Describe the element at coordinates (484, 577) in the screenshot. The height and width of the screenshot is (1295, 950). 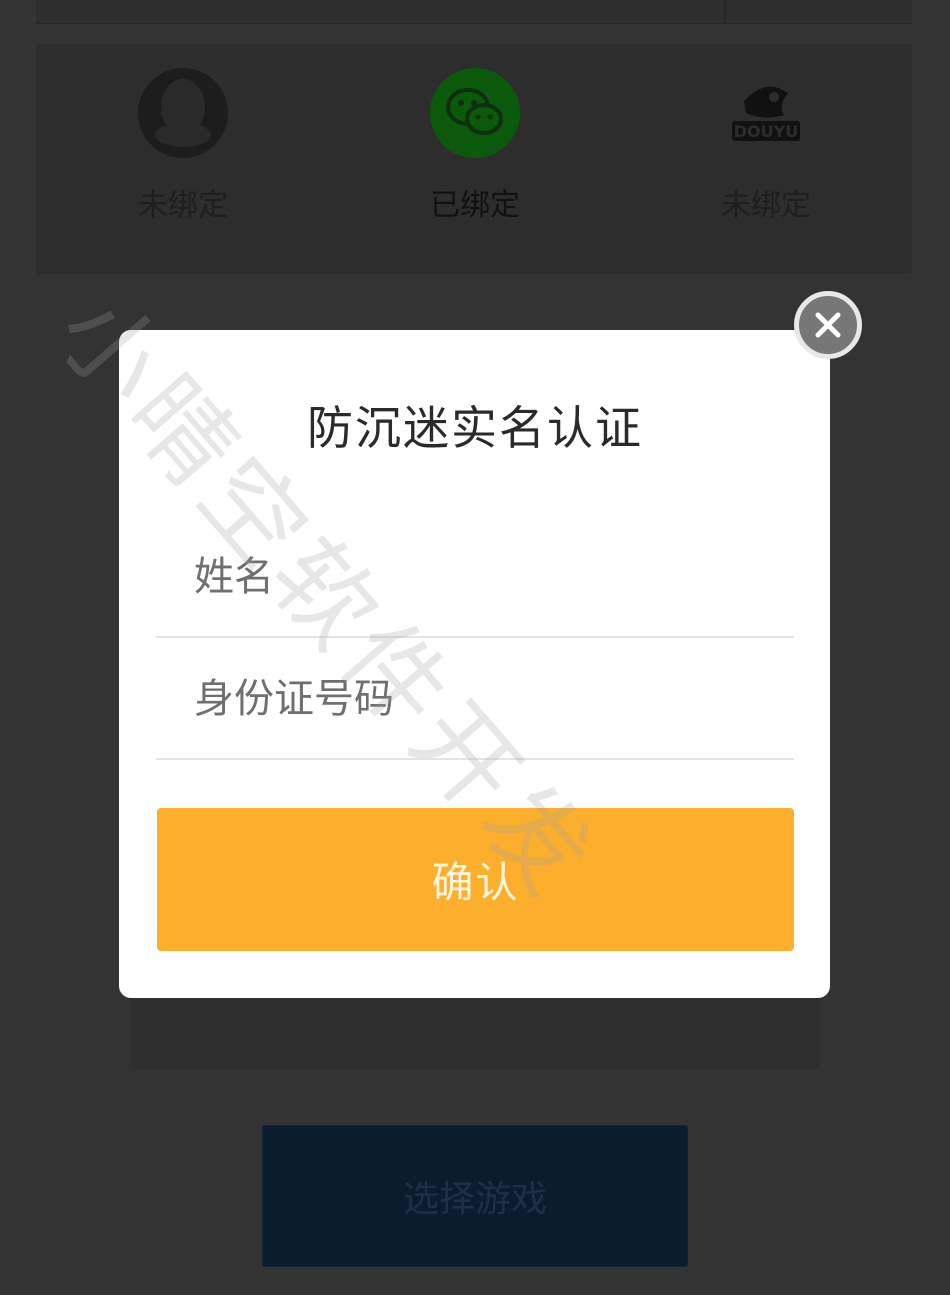
I see `name-input` at that location.